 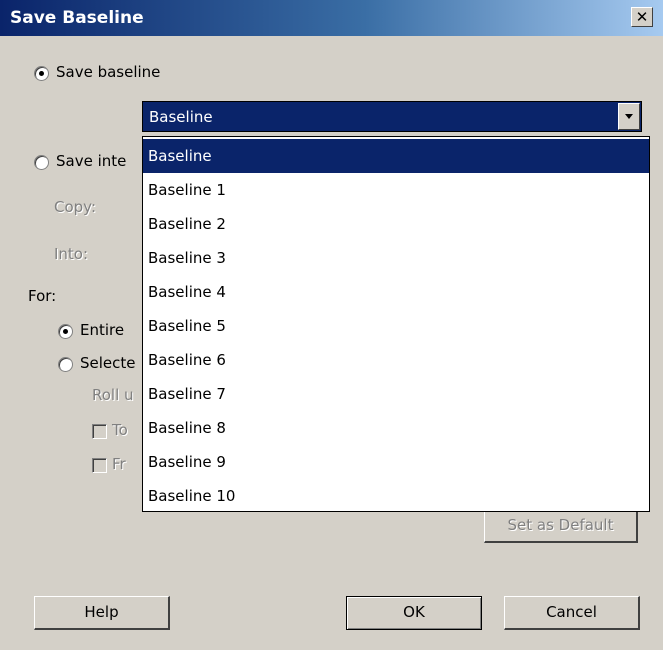 What do you see at coordinates (75, 207) in the screenshot?
I see `copy-label: Copy:` at bounding box center [75, 207].